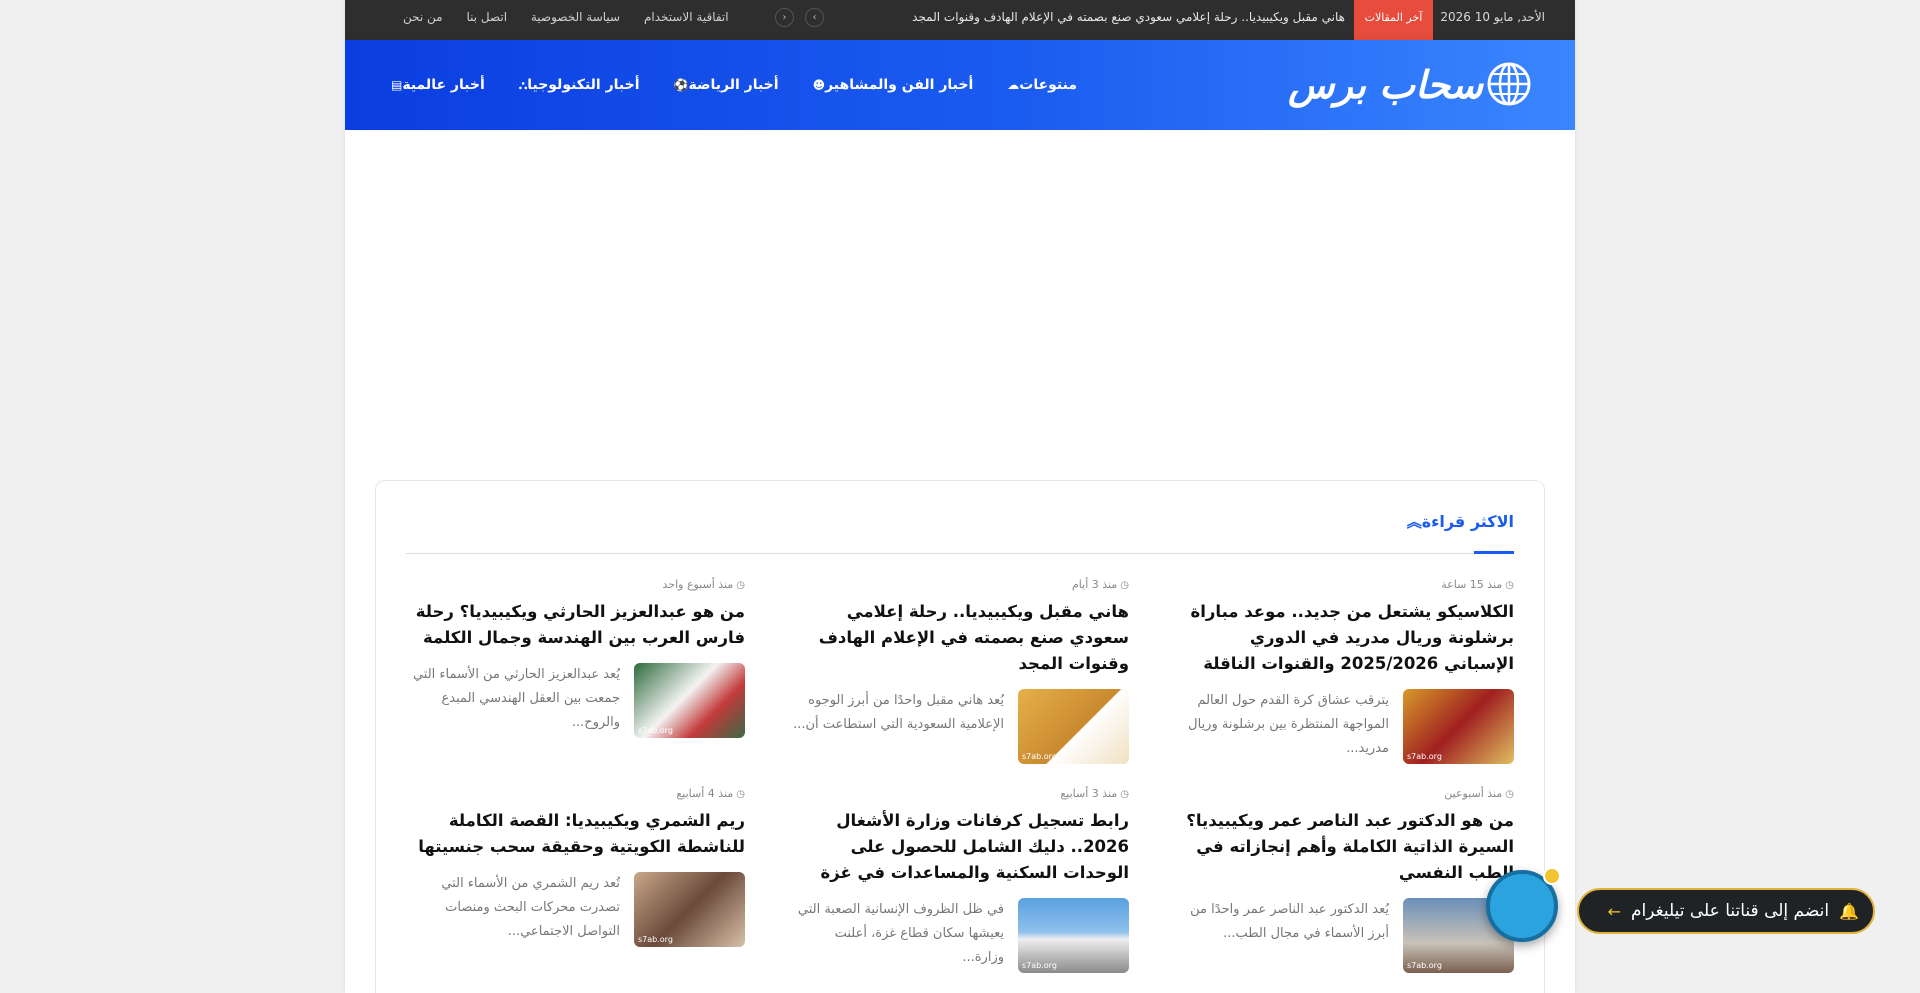 This screenshot has width=1920, height=993. I want to click on post-time: منذ أسبوع واحد, so click(698, 584).